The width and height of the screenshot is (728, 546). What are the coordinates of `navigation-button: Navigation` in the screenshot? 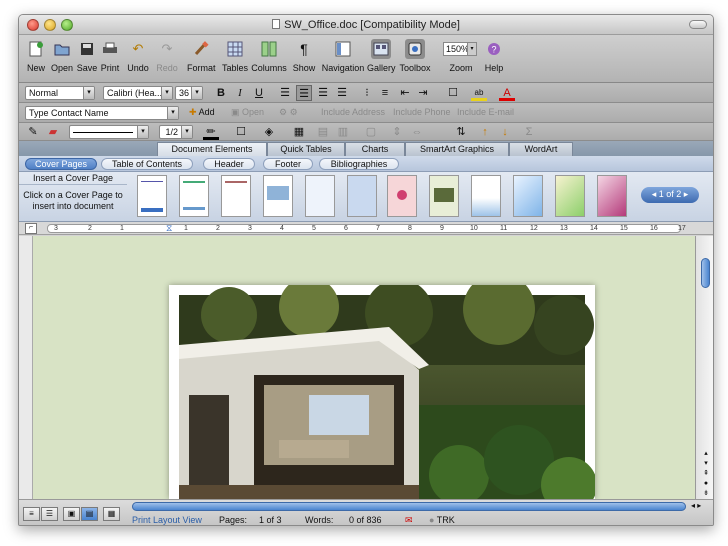 It's located at (343, 56).